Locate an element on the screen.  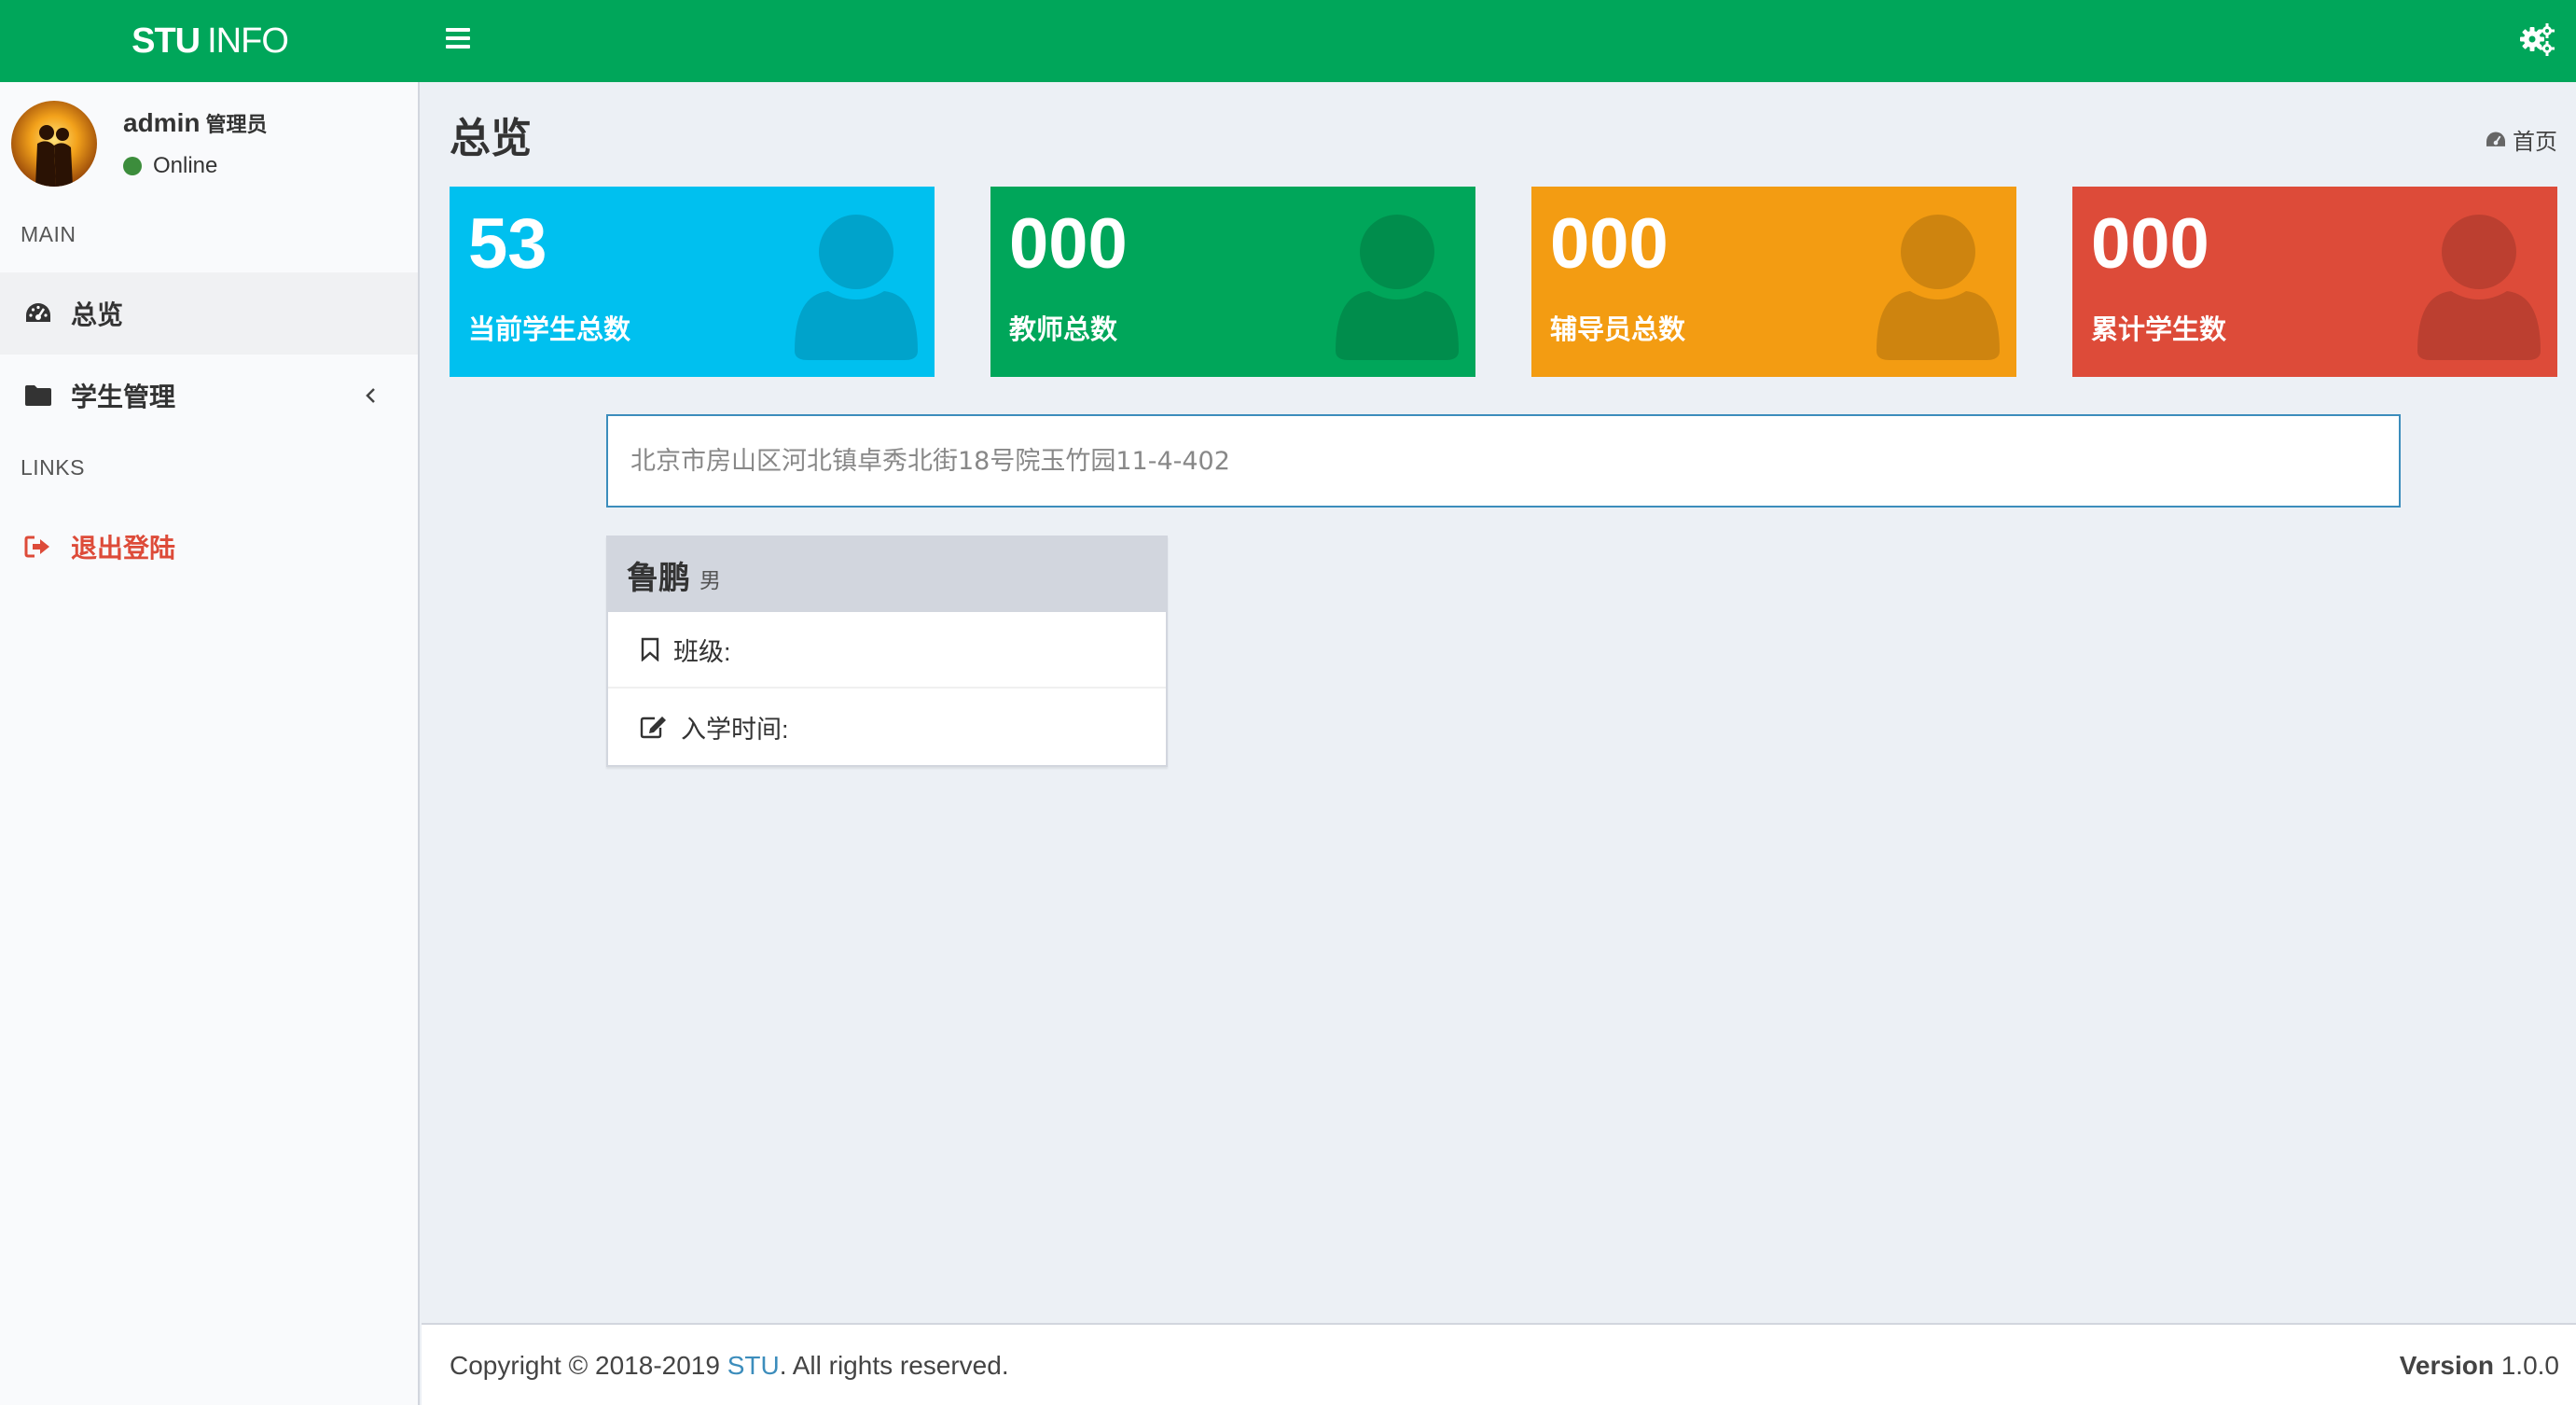
stat-label: 当前学生总数 is located at coordinates (549, 330).